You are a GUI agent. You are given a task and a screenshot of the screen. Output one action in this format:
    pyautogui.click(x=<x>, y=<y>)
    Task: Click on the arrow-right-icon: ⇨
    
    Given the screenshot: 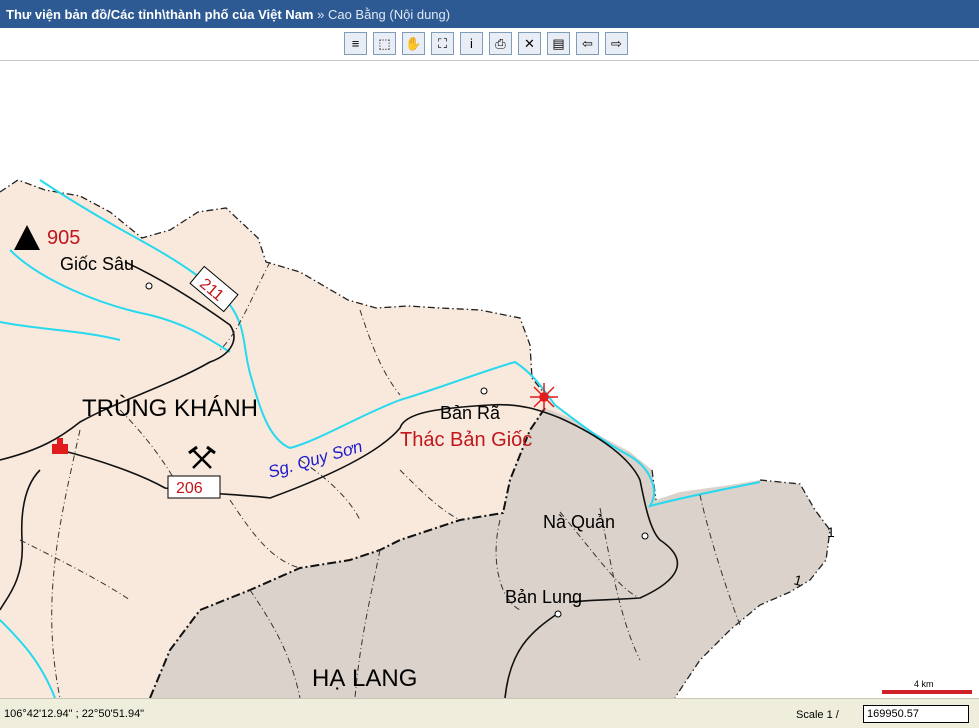 What is the action you would take?
    pyautogui.click(x=616, y=43)
    